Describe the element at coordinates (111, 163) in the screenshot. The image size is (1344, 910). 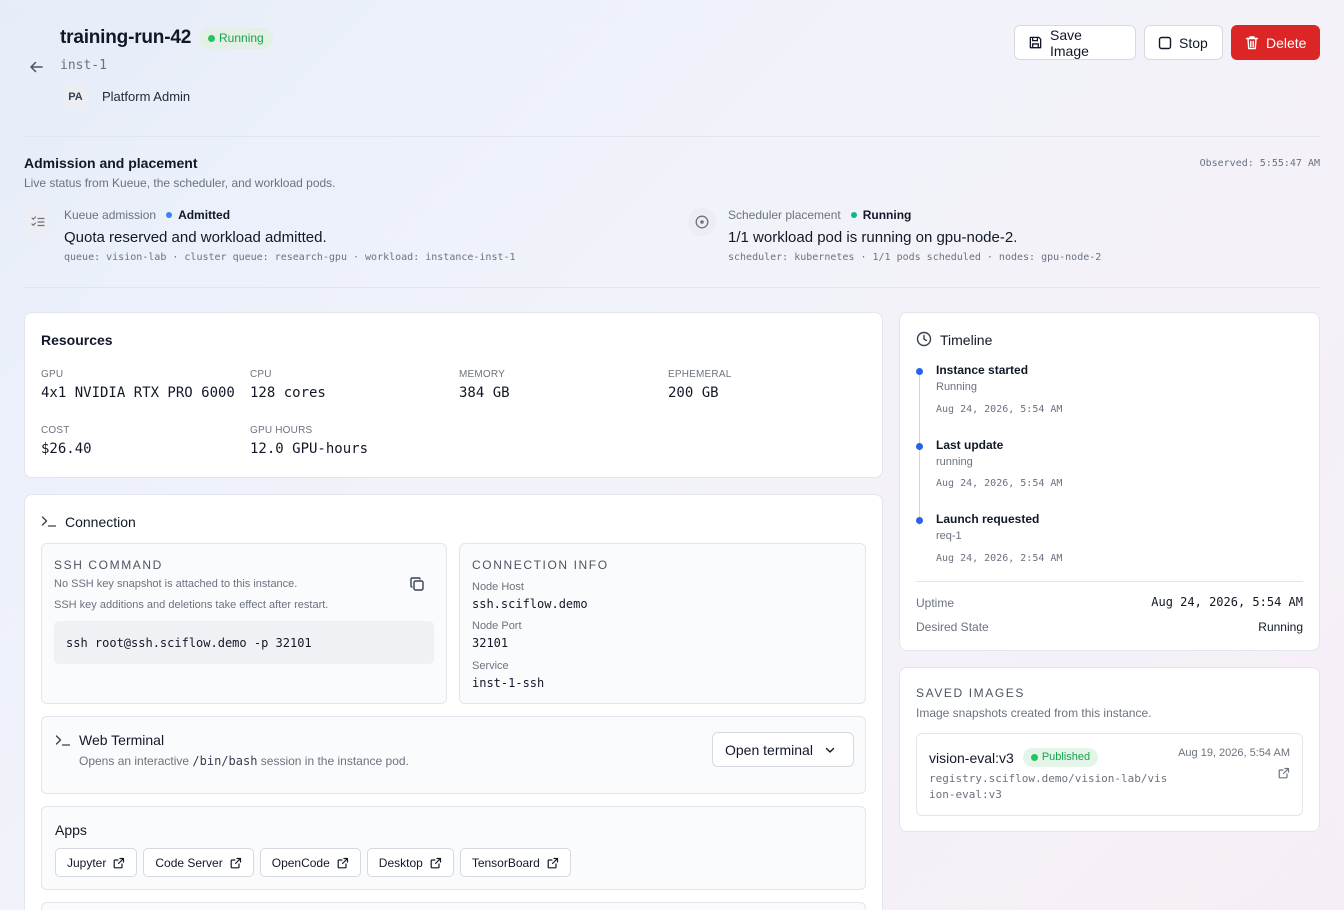
I see `admission-title: Admission and placement` at that location.